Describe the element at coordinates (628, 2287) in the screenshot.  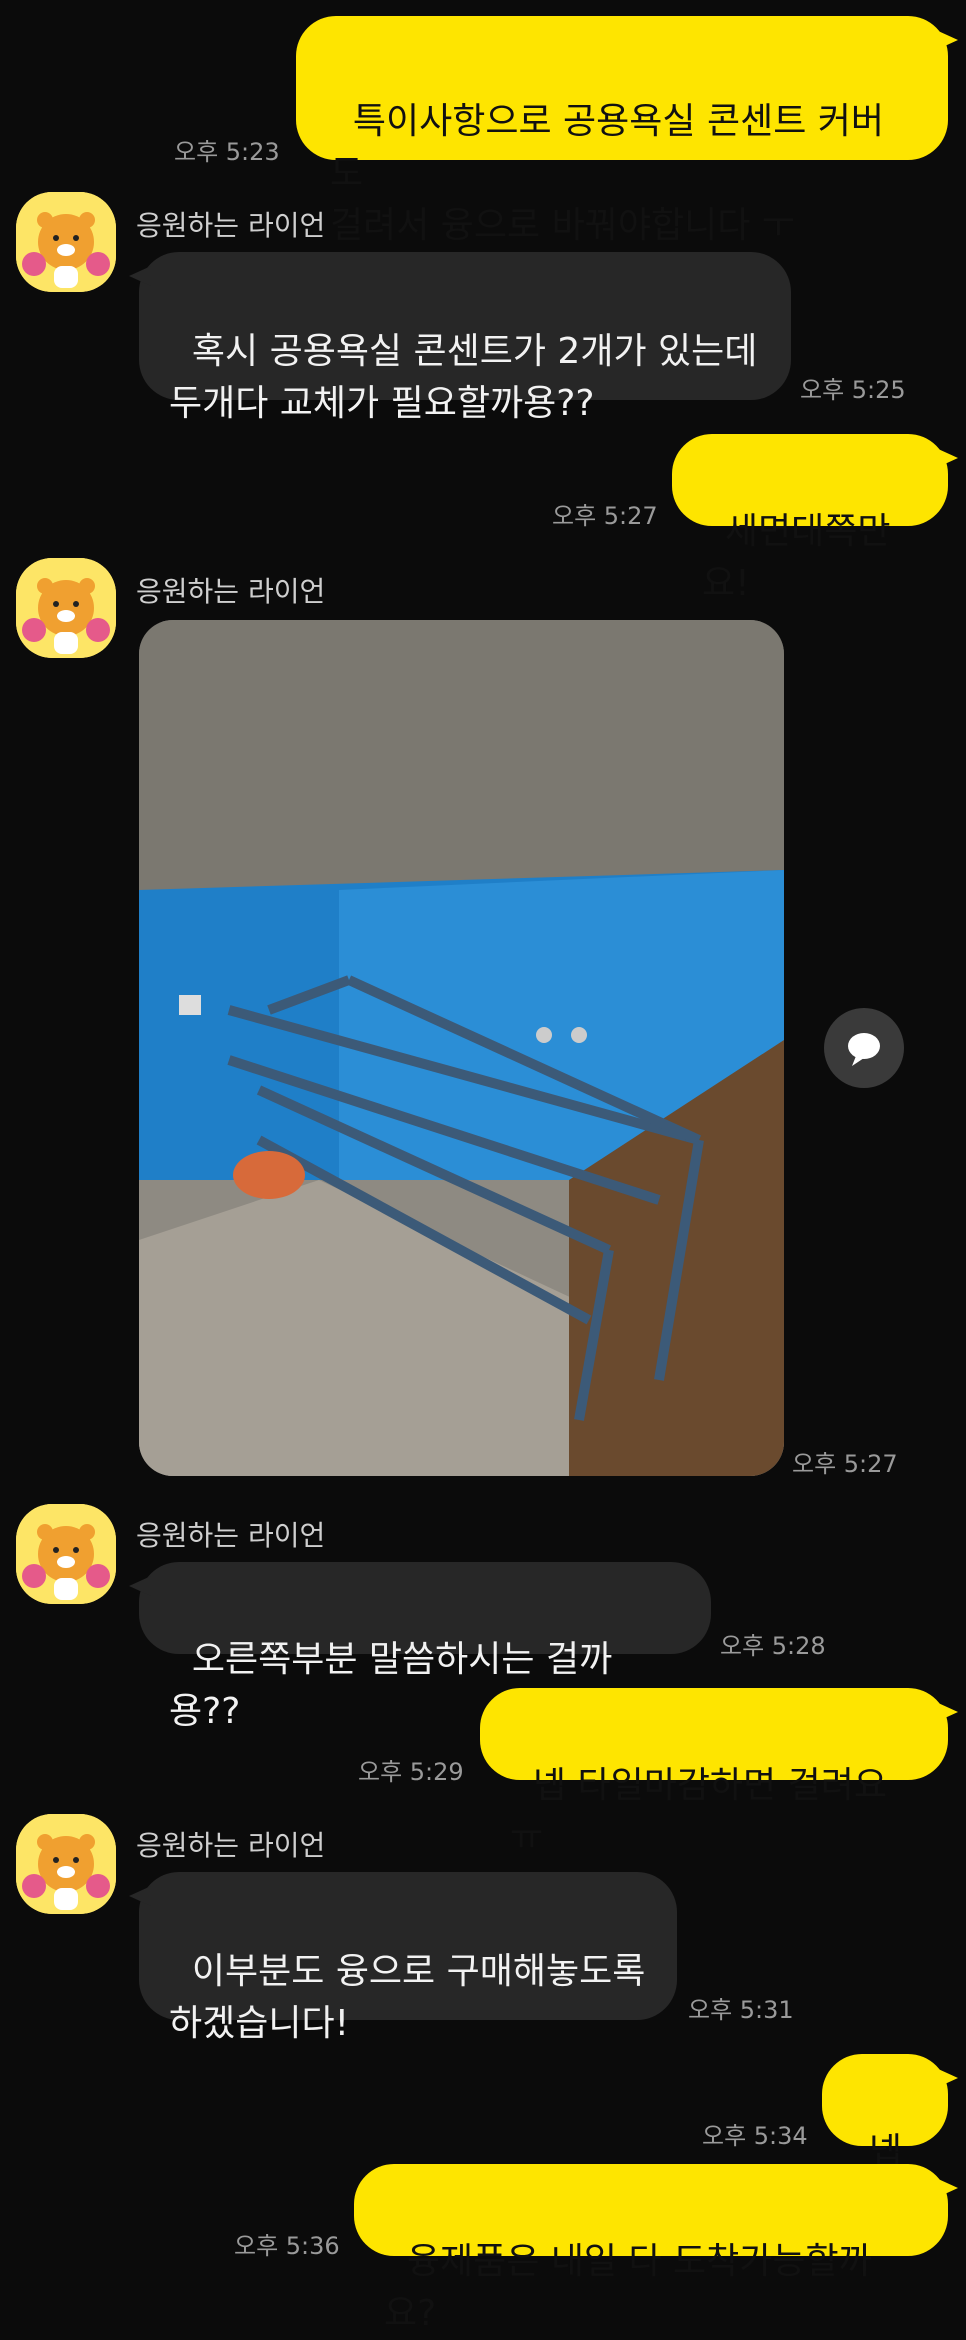
I see `message-text: 융제품은 내일 다 도착가능할까요?` at that location.